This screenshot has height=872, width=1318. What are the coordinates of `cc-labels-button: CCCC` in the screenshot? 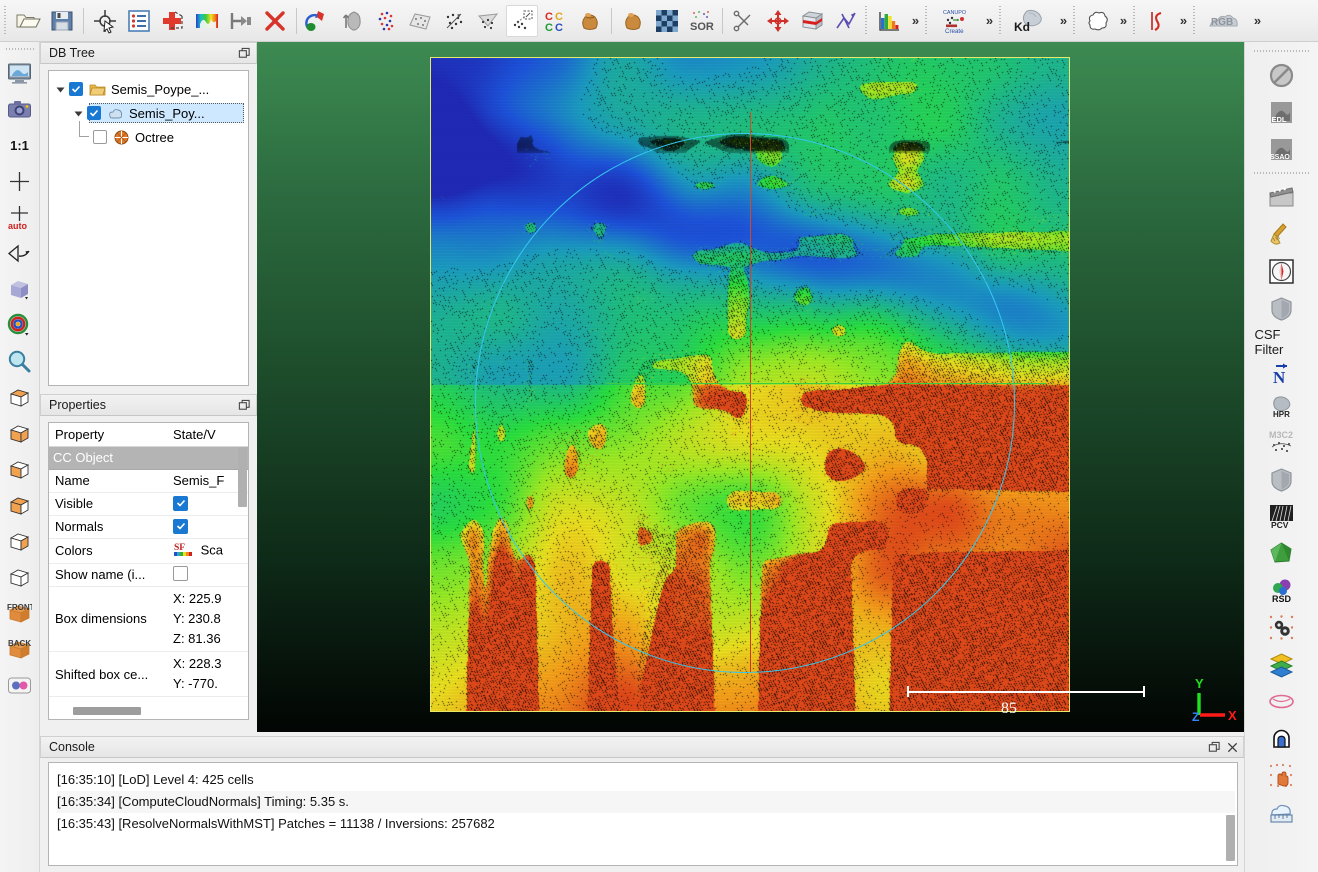 It's located at (556, 21).